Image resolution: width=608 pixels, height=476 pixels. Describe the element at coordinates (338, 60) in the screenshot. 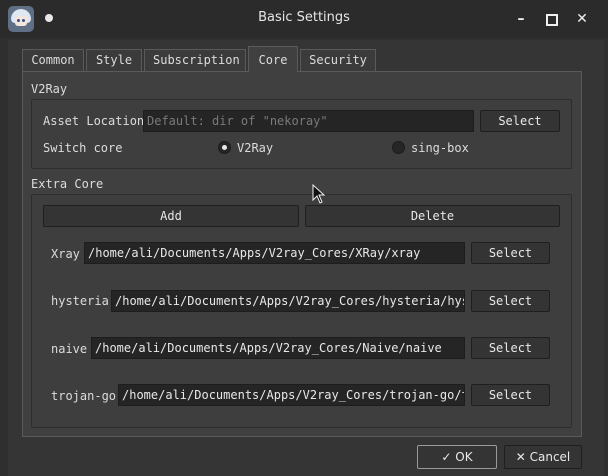

I see `tab-security: Security` at that location.